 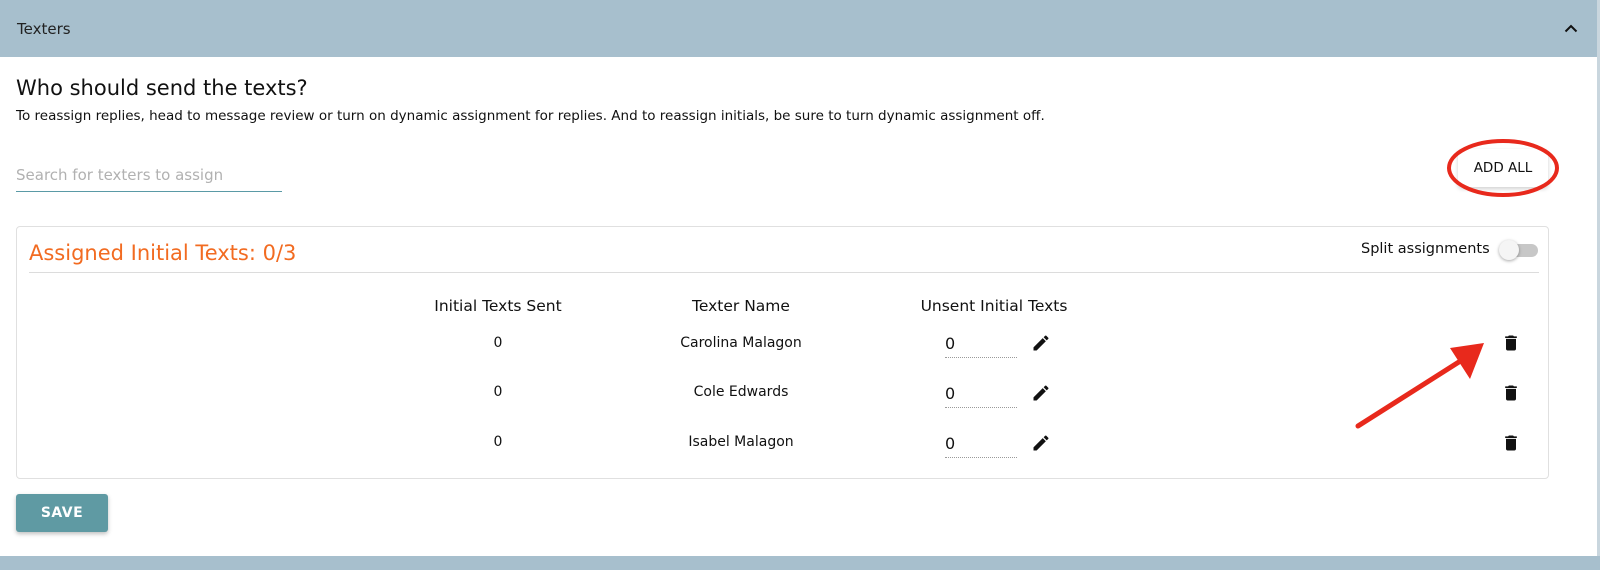 What do you see at coordinates (981, 444) in the screenshot?
I see `row-3-unsent-input` at bounding box center [981, 444].